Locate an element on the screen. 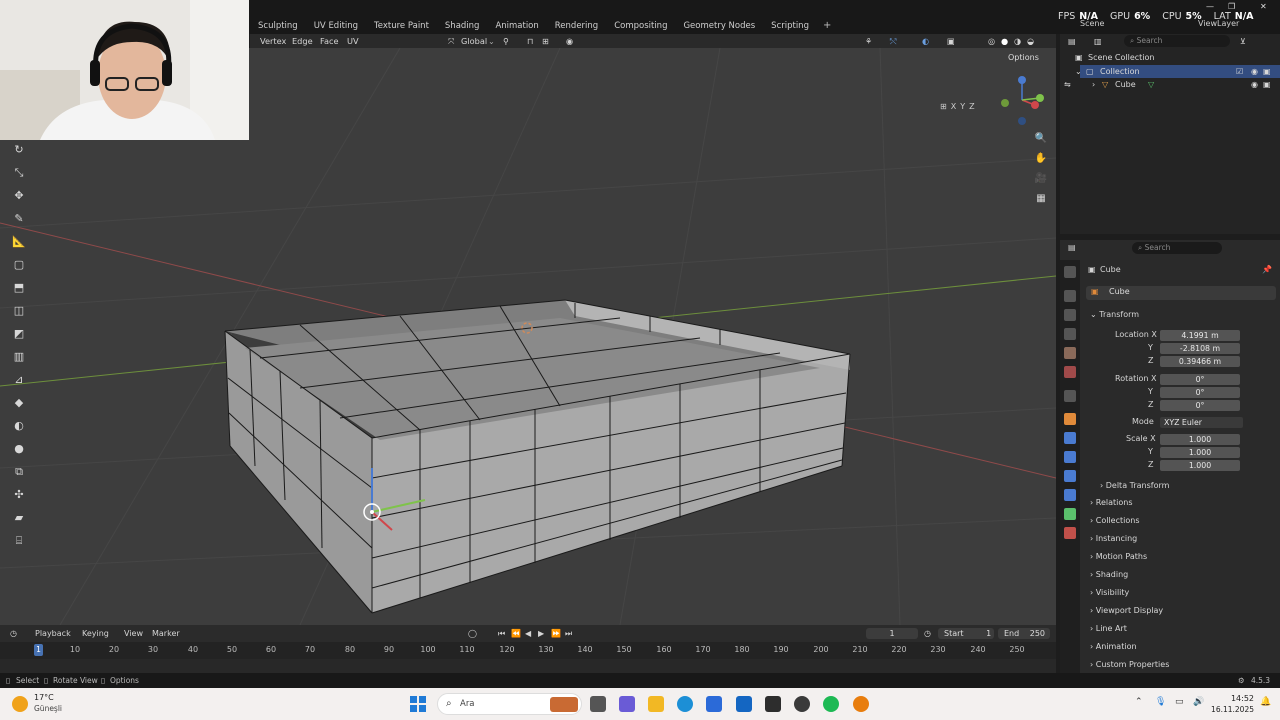 The image size is (1280, 720). outliner-editor-icon: ▤ is located at coordinates (1072, 41).